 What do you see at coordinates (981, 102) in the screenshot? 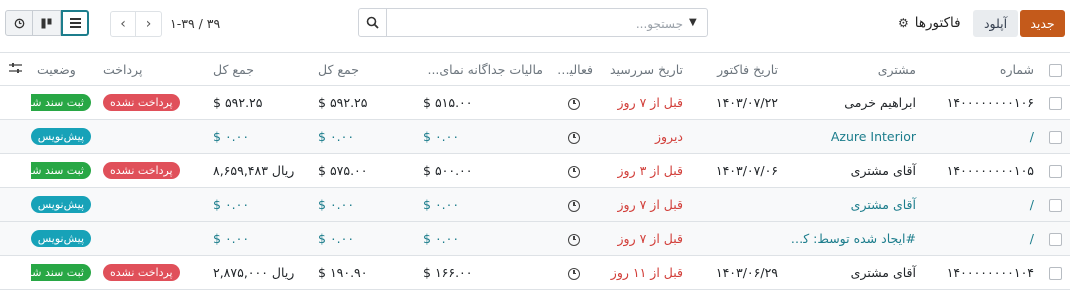
I see `cell-number: ۱۴۰۰۰۰۰۰۰۰۱۰۶` at bounding box center [981, 102].